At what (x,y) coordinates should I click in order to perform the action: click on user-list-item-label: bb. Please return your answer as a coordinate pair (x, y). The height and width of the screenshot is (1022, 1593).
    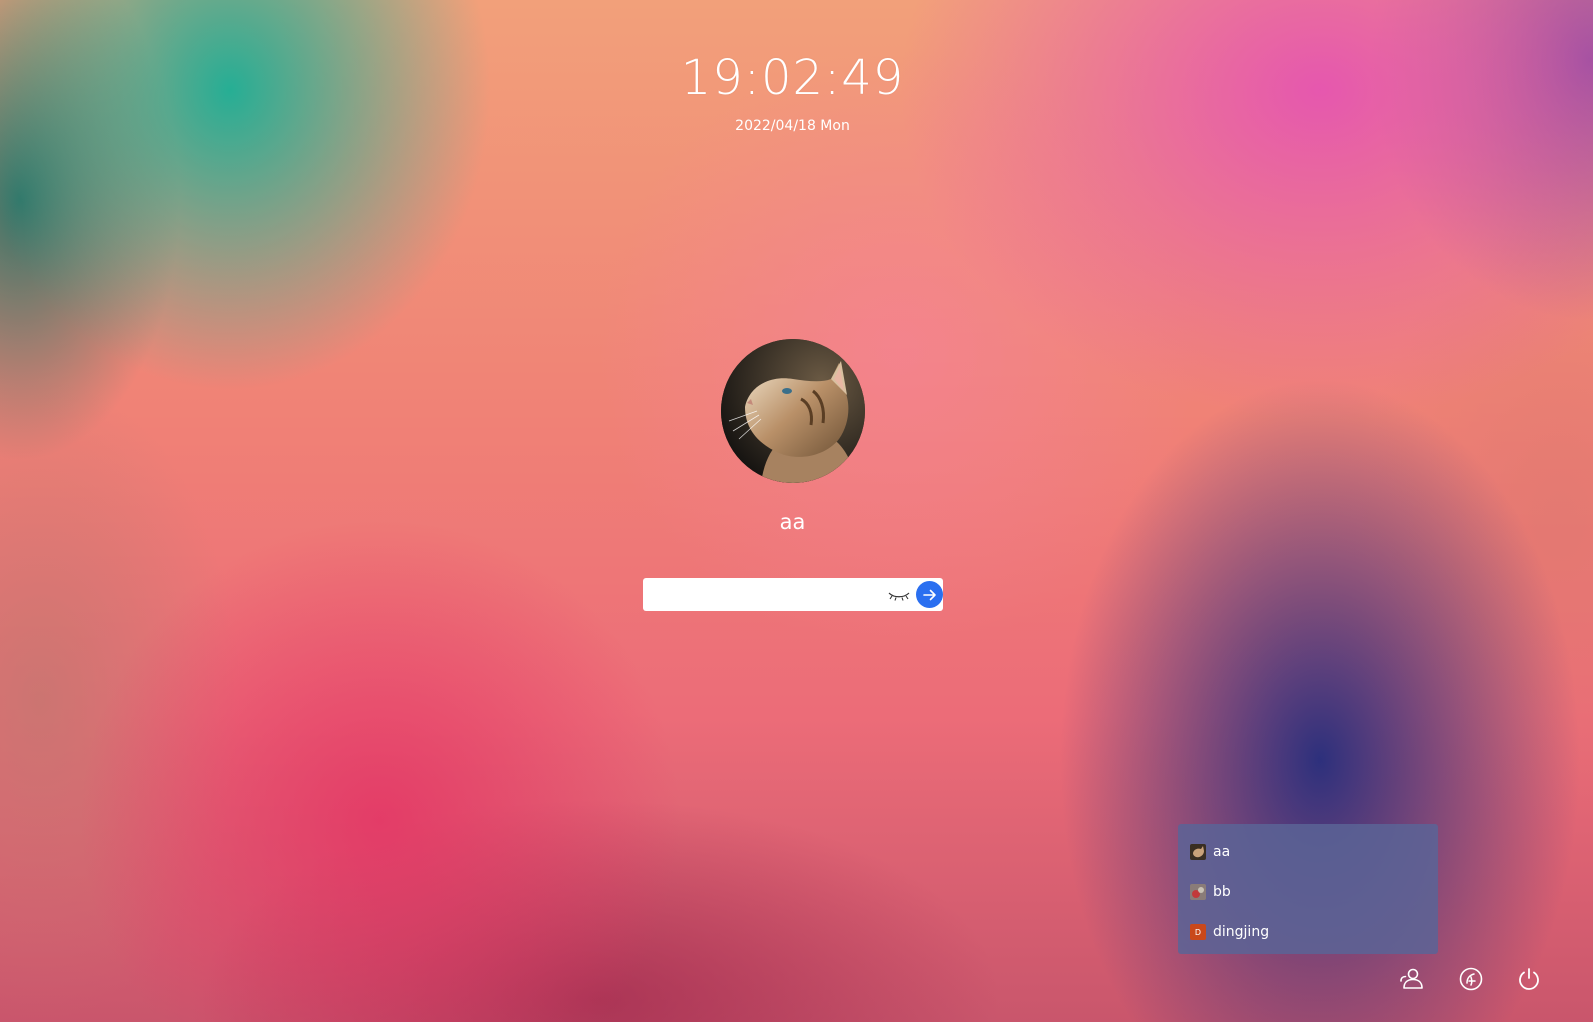
    Looking at the image, I should click on (1222, 892).